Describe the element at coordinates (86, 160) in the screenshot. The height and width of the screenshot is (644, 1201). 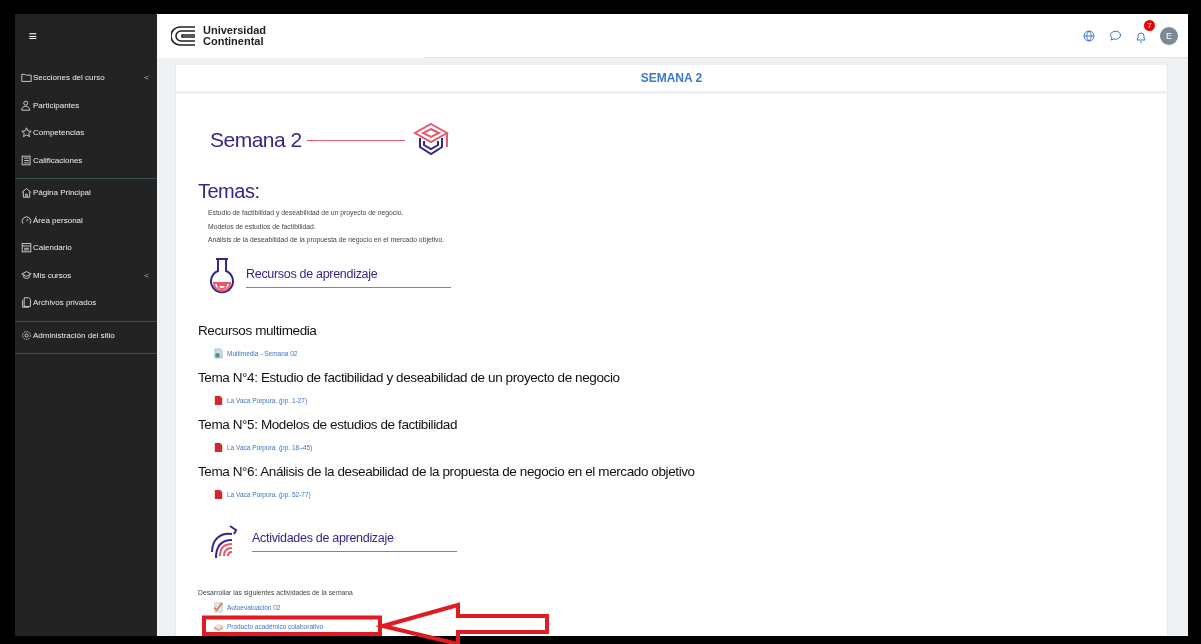
I see `sidebar-item: Calificaciones` at that location.